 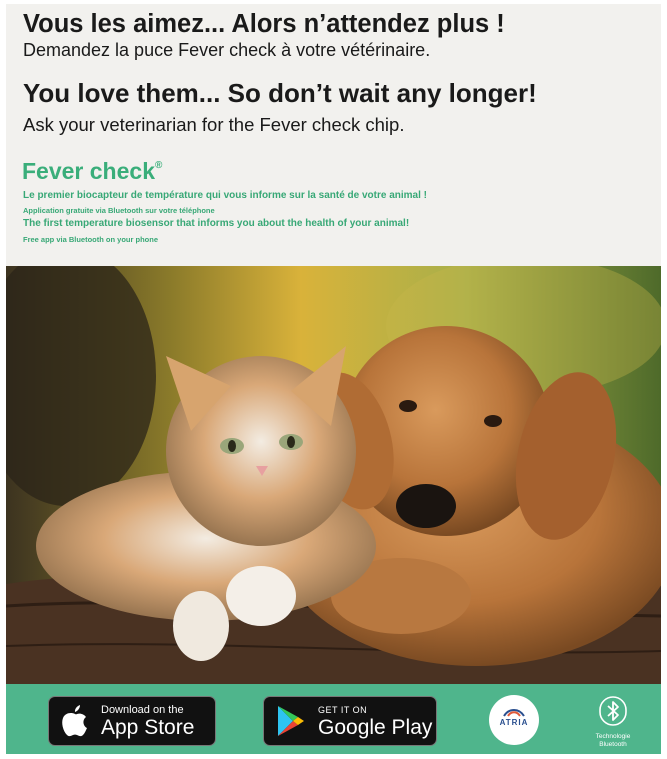 What do you see at coordinates (375, 727) in the screenshot?
I see `google-play-label: Google Play` at bounding box center [375, 727].